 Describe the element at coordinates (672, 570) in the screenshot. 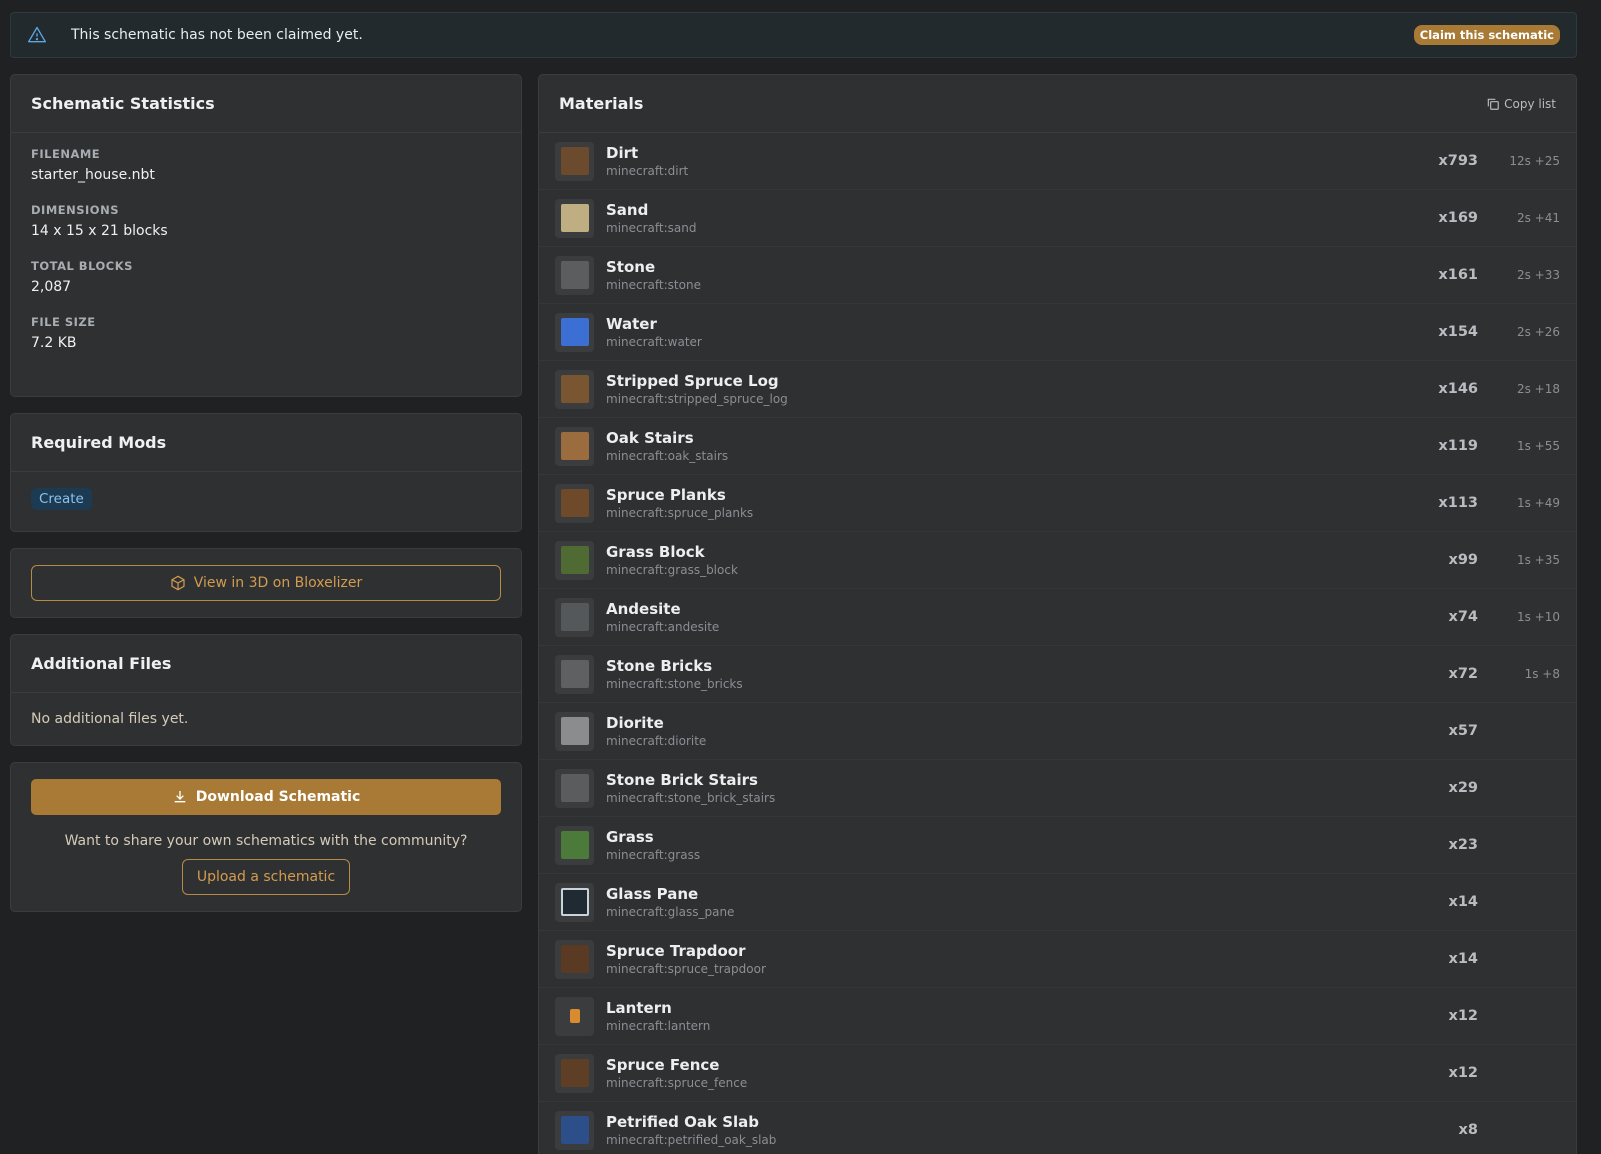

I see `material-id: minecraft:grass_block` at that location.